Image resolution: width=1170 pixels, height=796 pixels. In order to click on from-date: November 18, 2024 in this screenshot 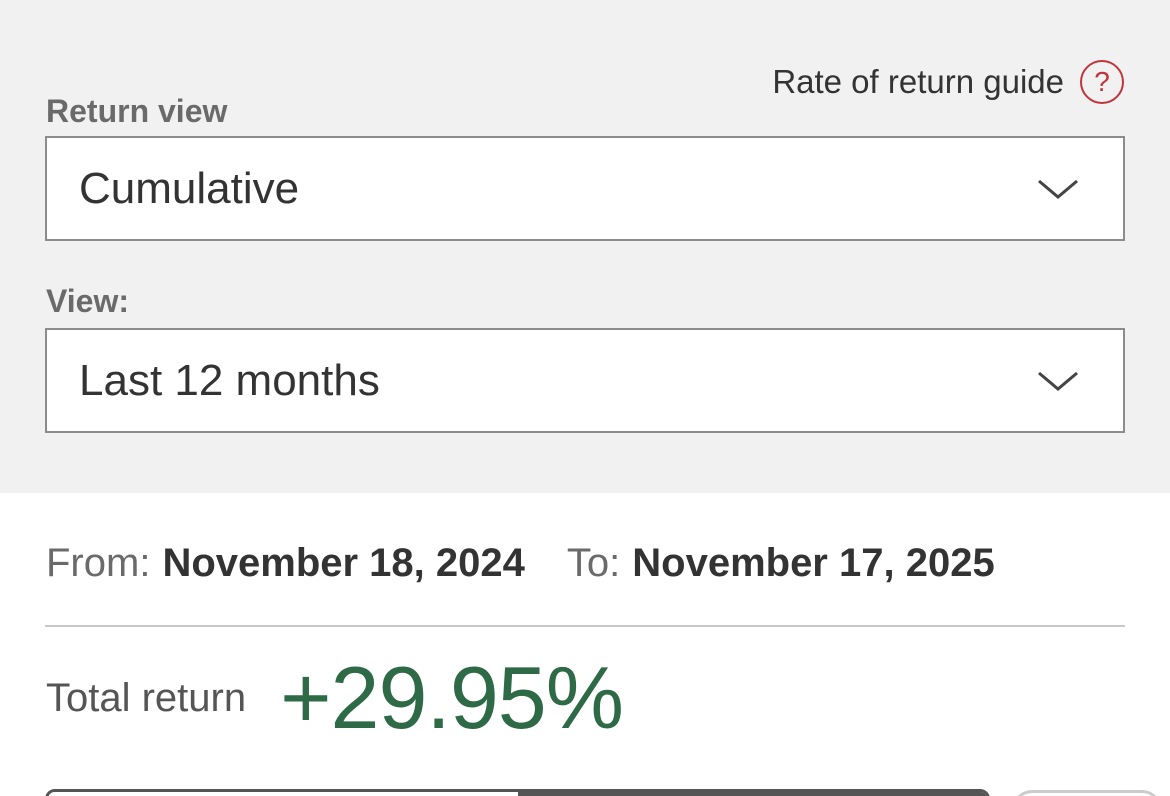, I will do `click(343, 563)`.